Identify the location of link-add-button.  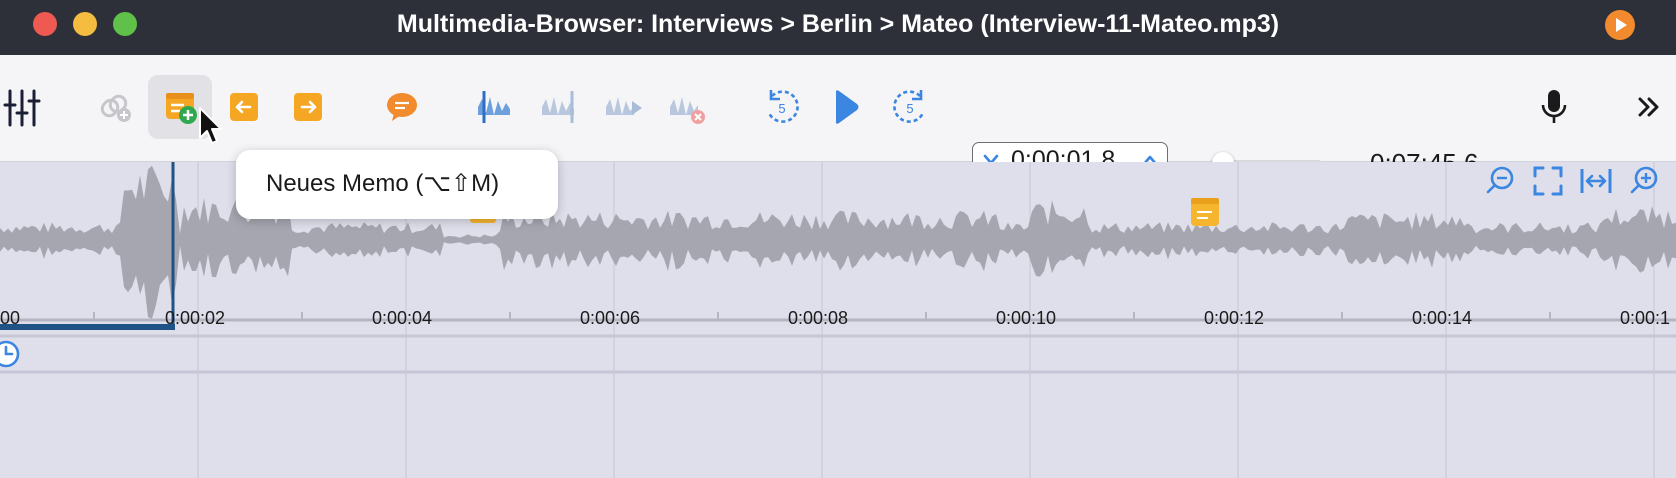
(118, 107).